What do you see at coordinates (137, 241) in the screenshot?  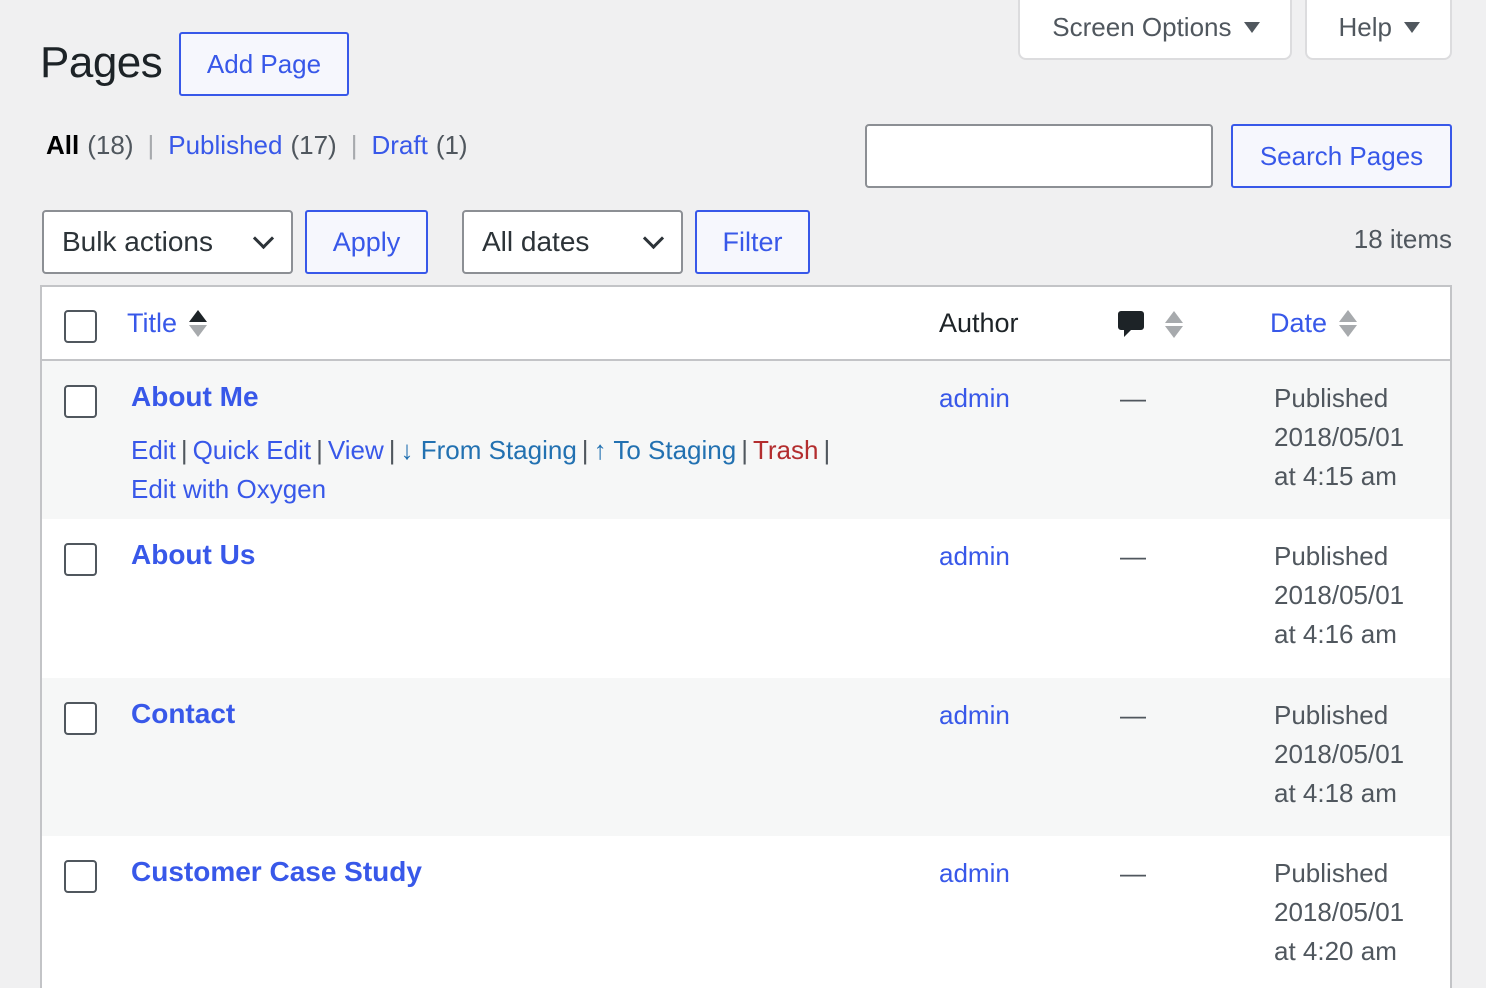 I see `bulk-actions-value: Bulk actions` at bounding box center [137, 241].